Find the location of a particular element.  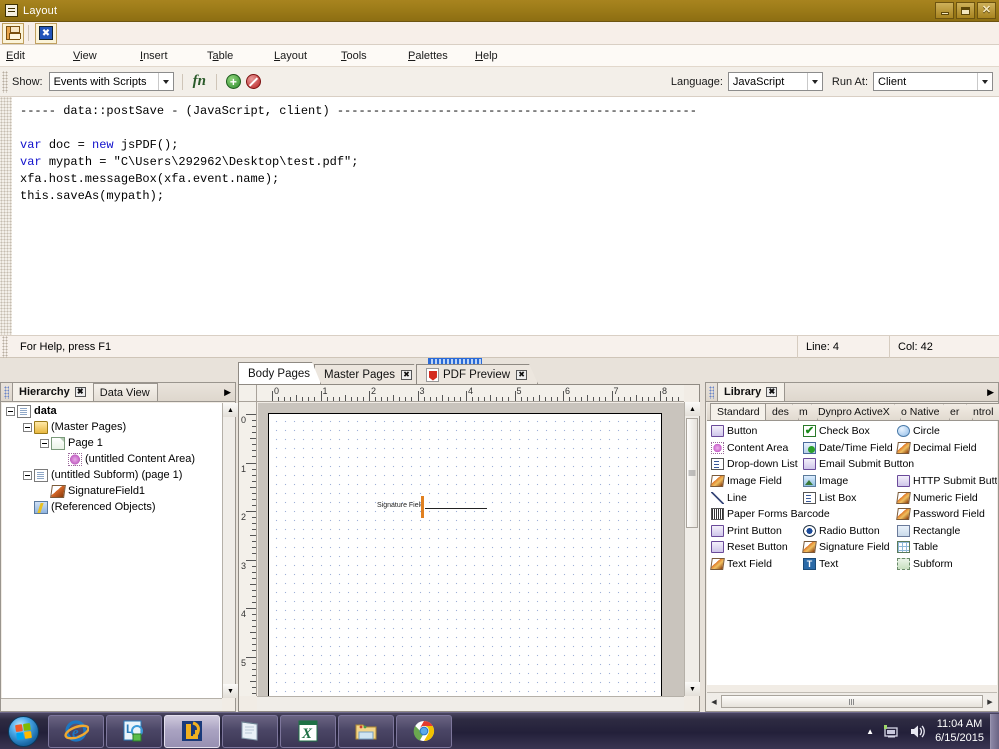

library-item-decimal-field: Decimal Field is located at coordinates (946, 448).